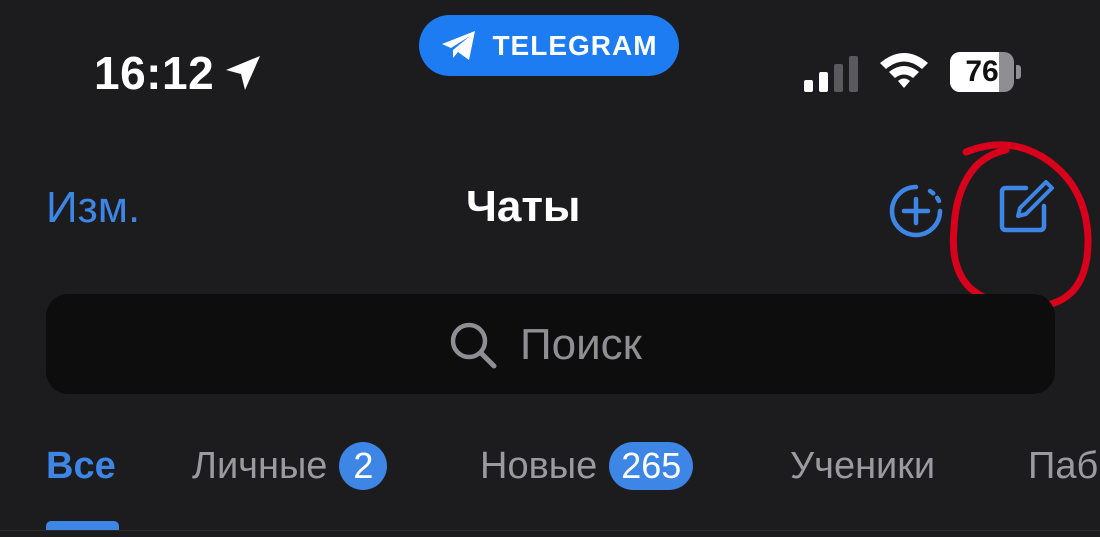  Describe the element at coordinates (539, 466) in the screenshot. I see `tab-label: Новые` at that location.